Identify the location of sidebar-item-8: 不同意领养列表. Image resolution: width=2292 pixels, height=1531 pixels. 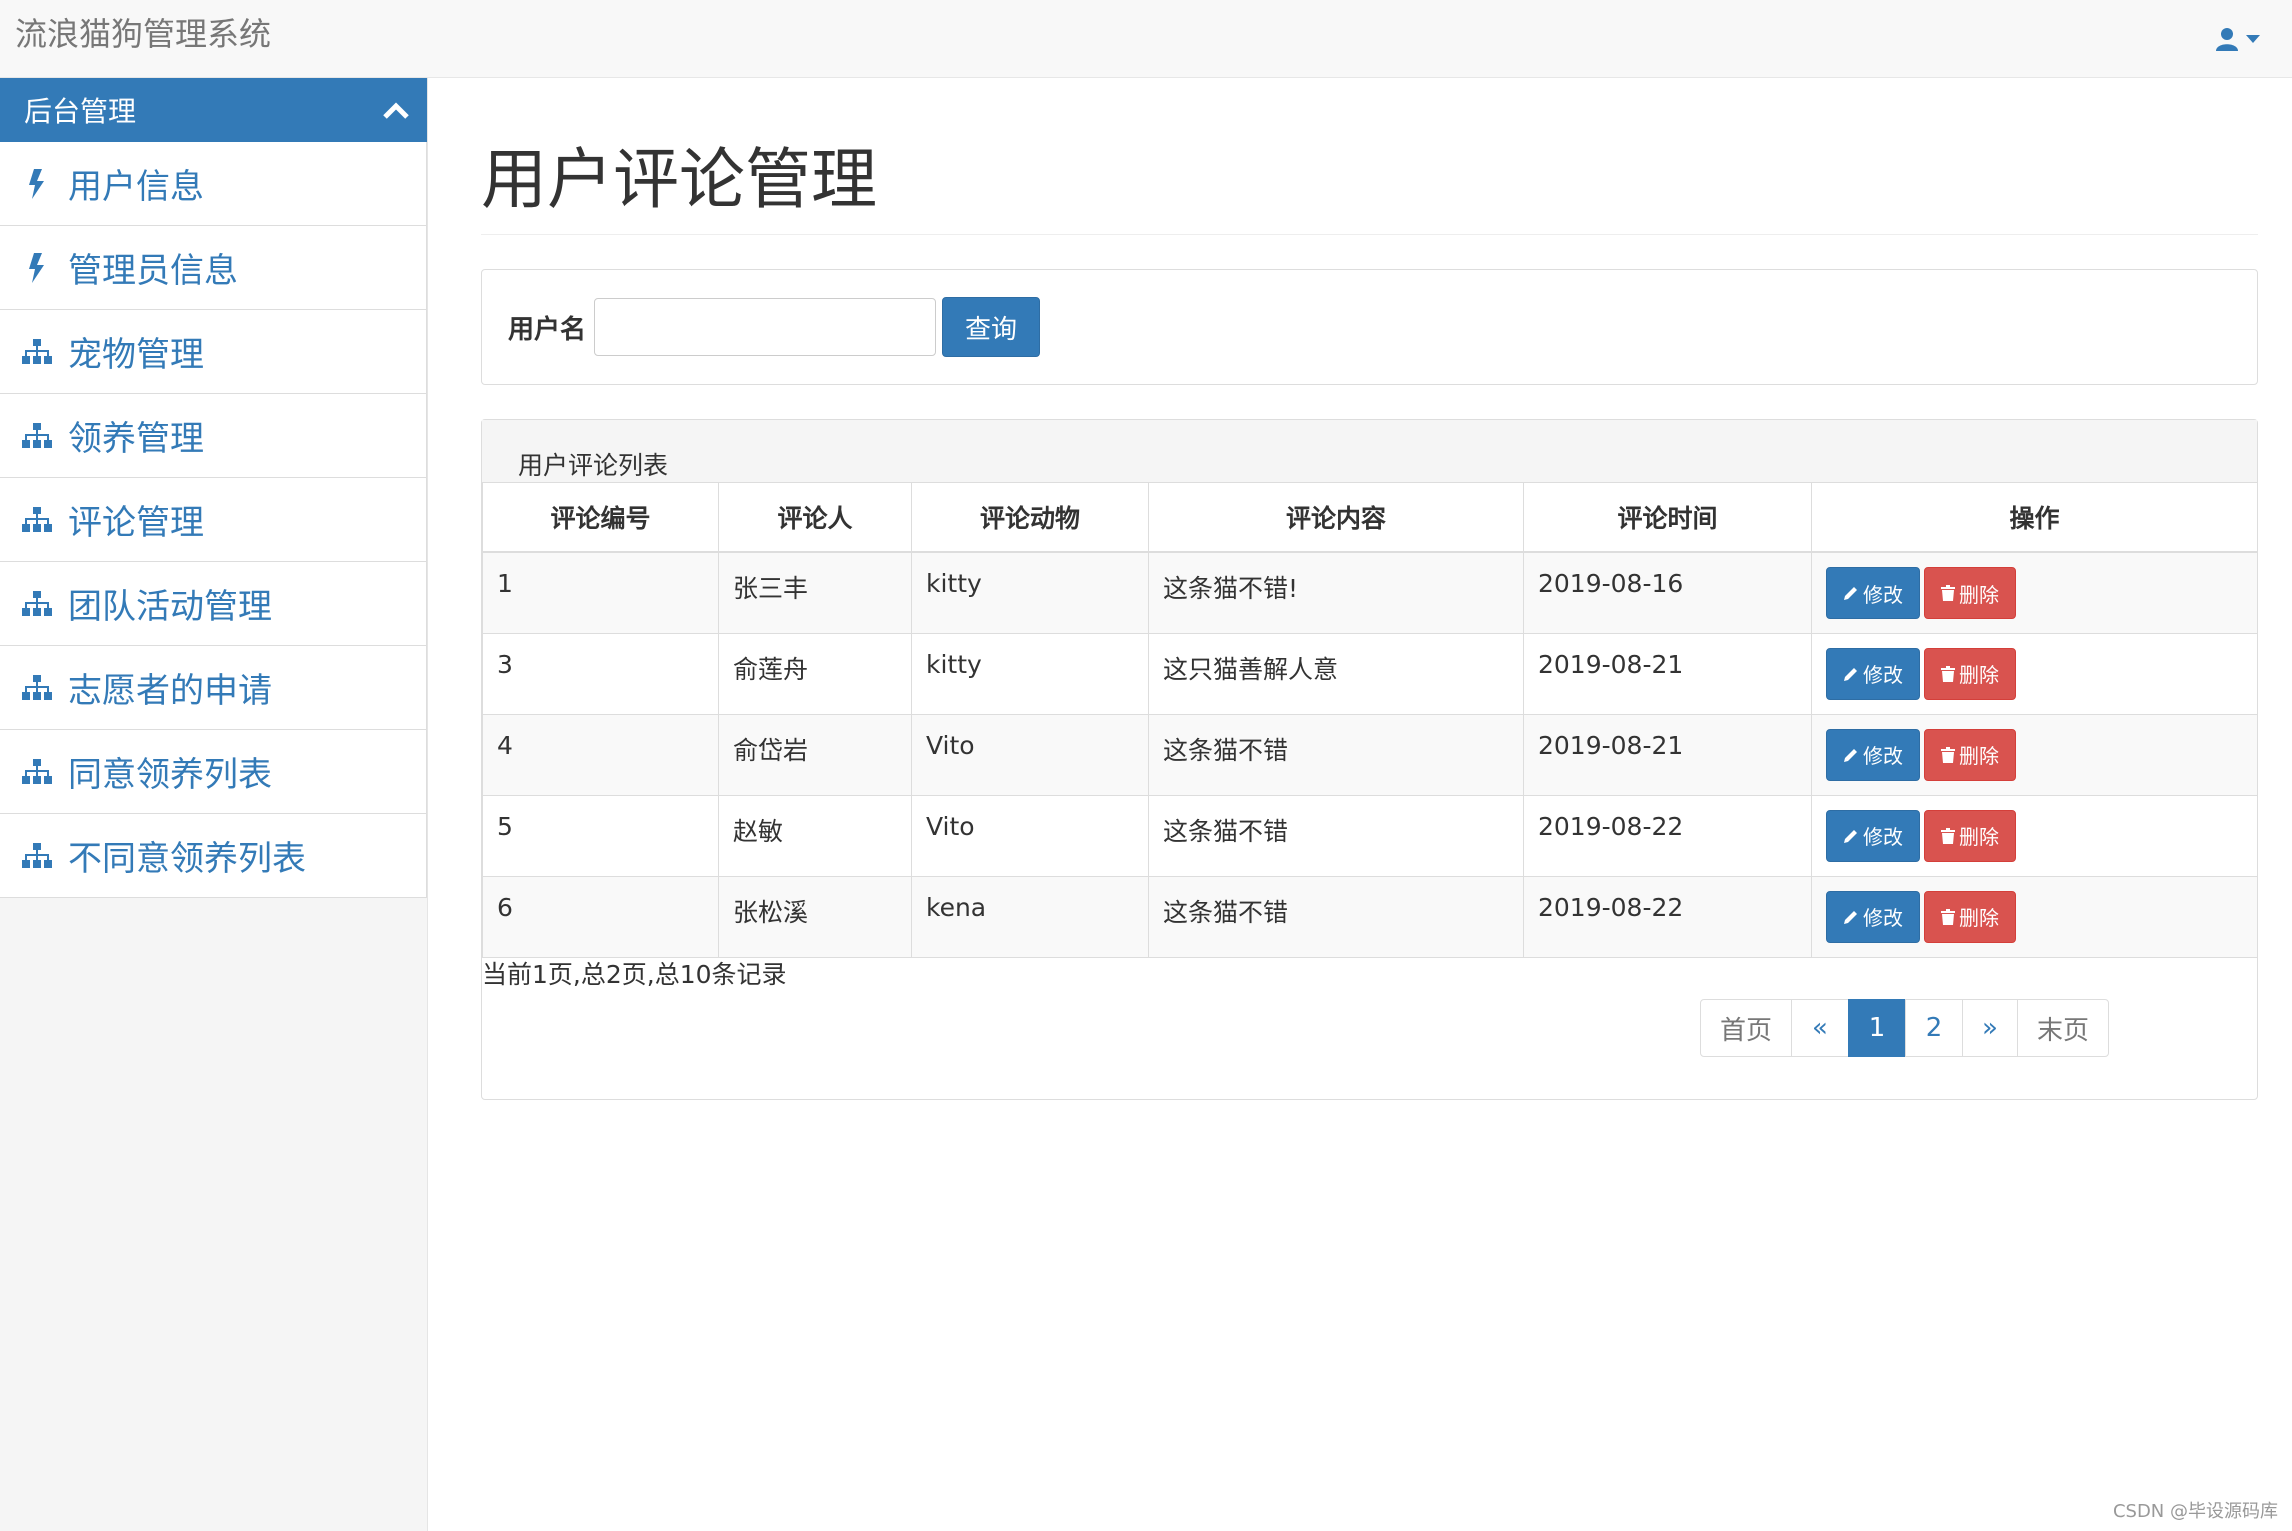
(213, 856).